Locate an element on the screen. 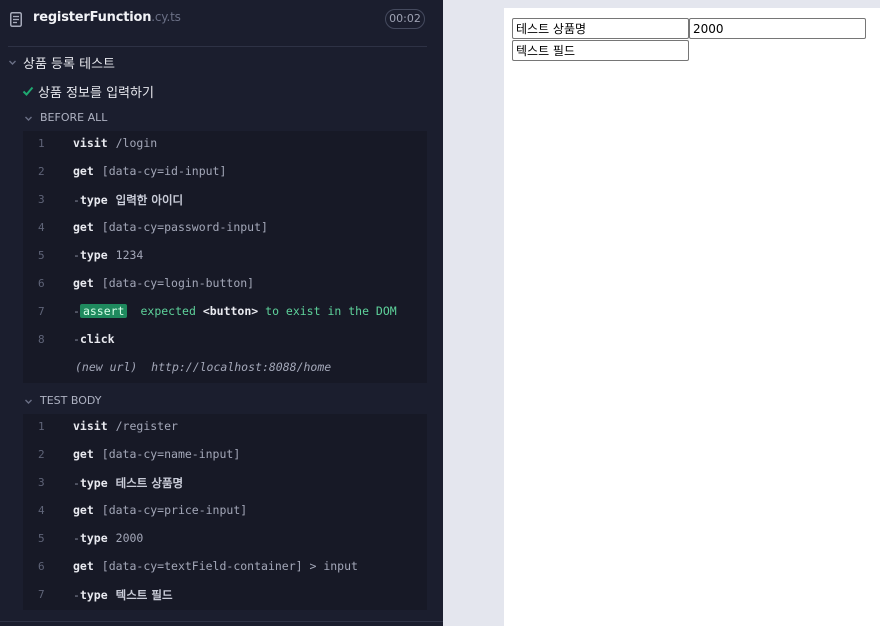 The image size is (880, 626). new-url-value: http://localhost:8088/home is located at coordinates (241, 367).